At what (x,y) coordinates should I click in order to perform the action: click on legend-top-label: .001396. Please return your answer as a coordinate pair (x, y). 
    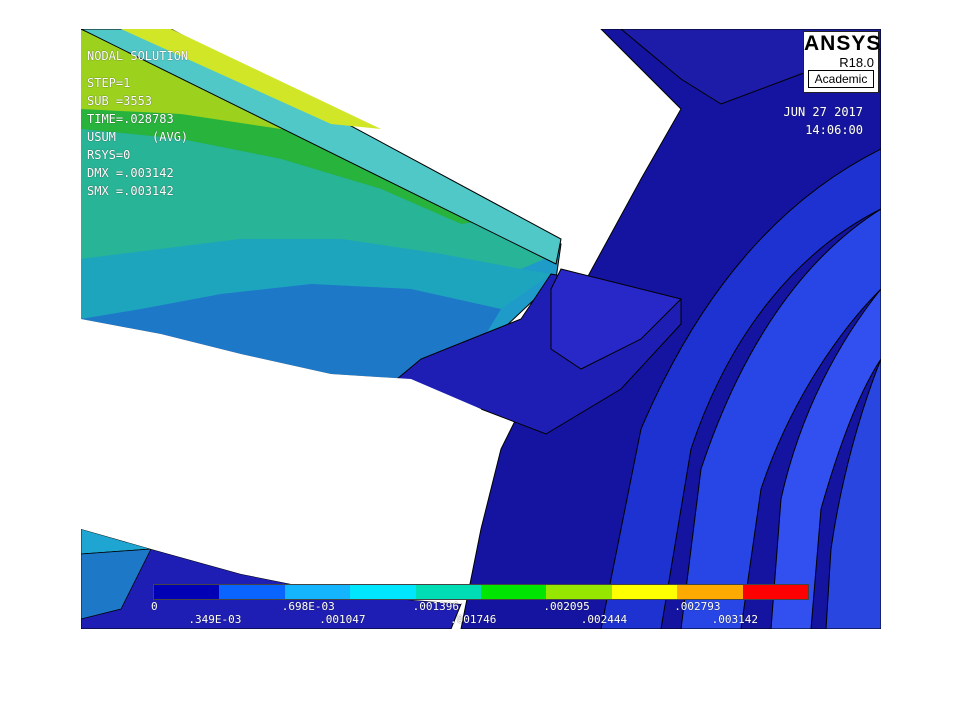
    Looking at the image, I should click on (435, 606).